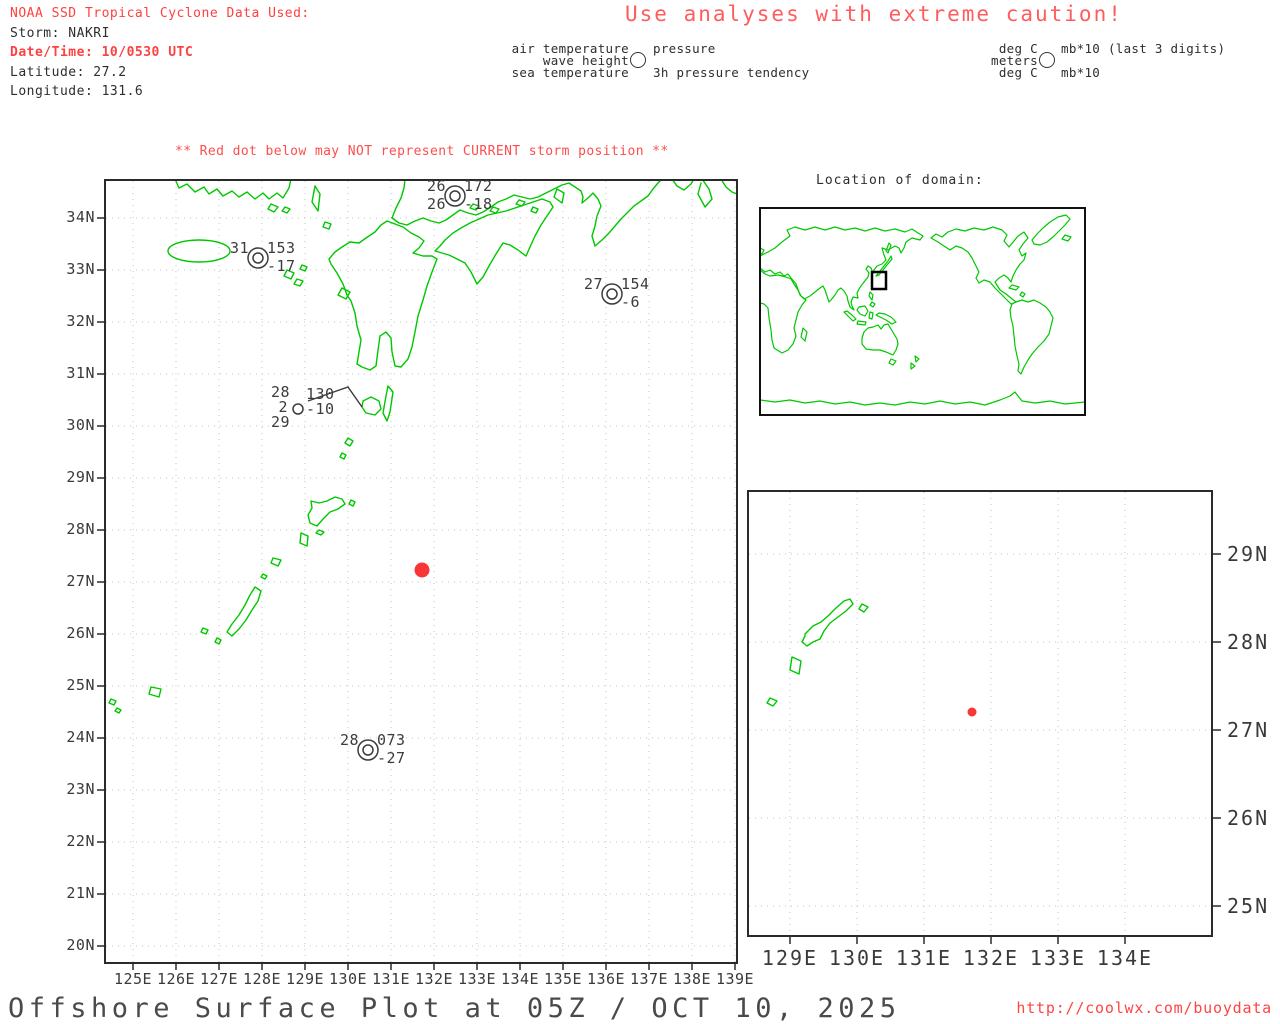 The width and height of the screenshot is (1280, 1024). What do you see at coordinates (160, 13) in the screenshot?
I see `data-source-title: NOAA SSD Tropical Cyclone Data Used:` at bounding box center [160, 13].